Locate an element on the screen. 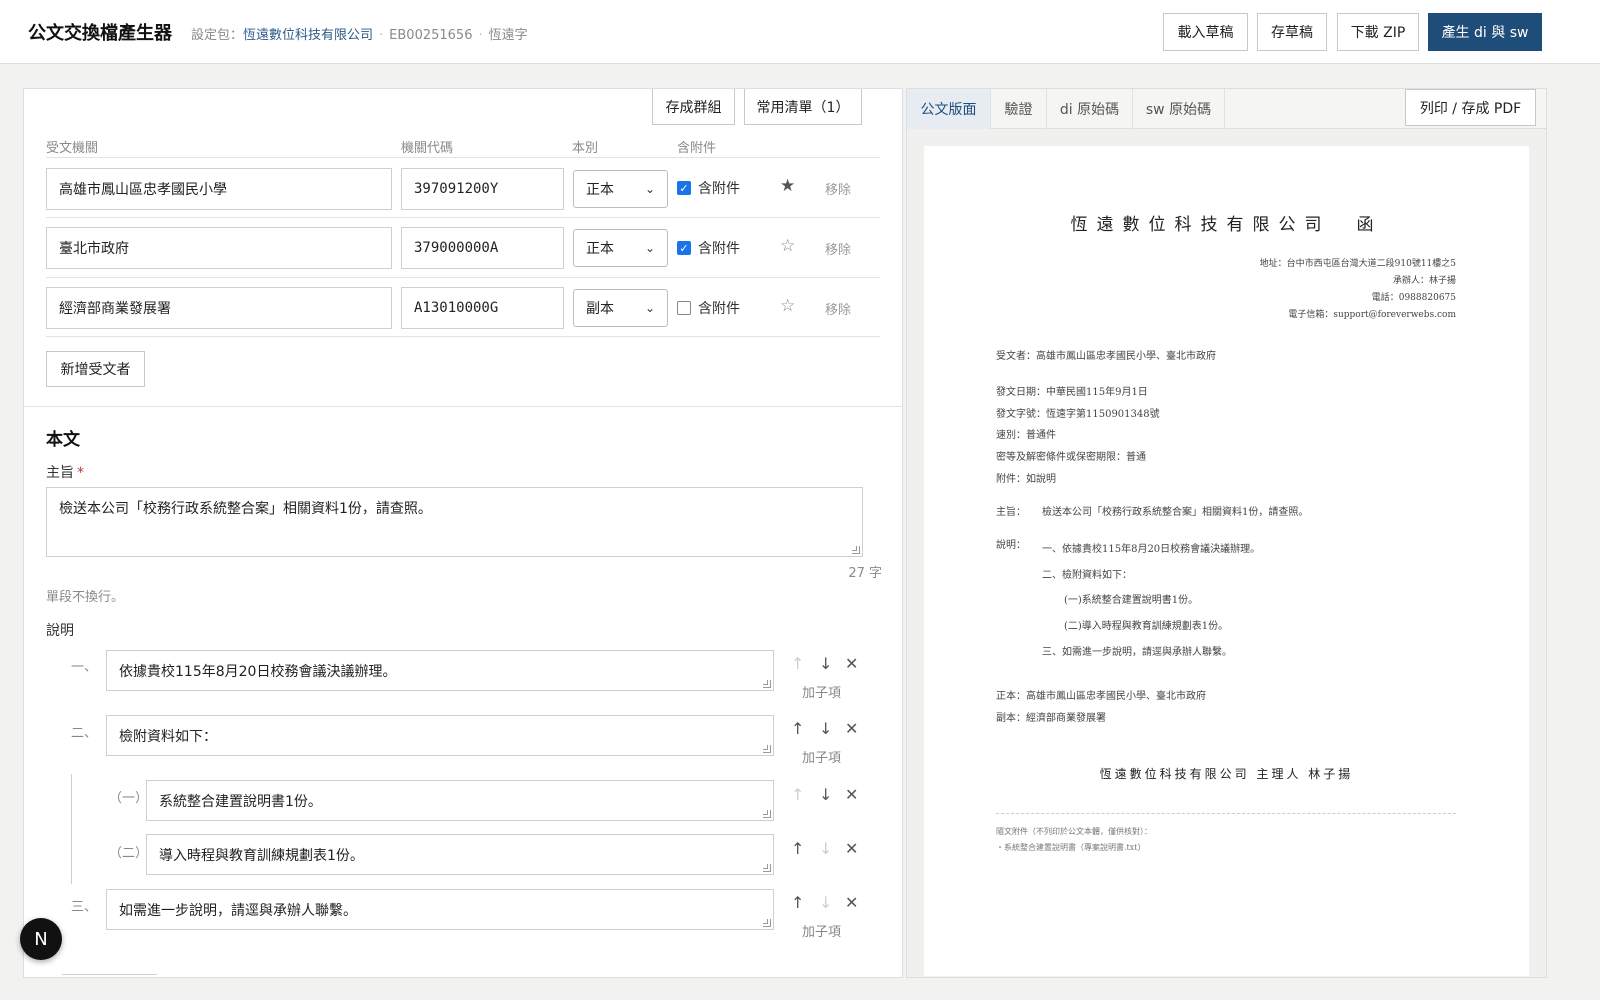  recipient-org-input: 臺北市政府 is located at coordinates (219, 248).